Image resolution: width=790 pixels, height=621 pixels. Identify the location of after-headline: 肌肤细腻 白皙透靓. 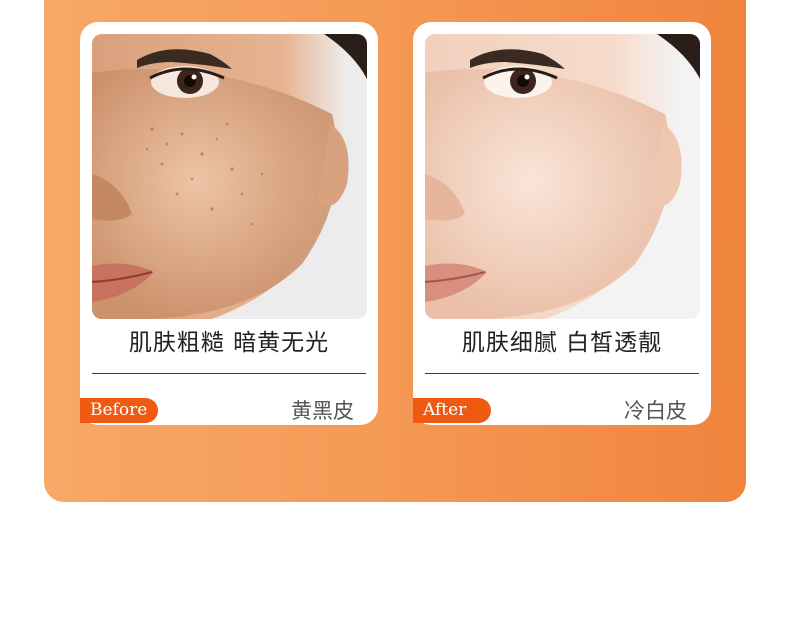
(562, 343).